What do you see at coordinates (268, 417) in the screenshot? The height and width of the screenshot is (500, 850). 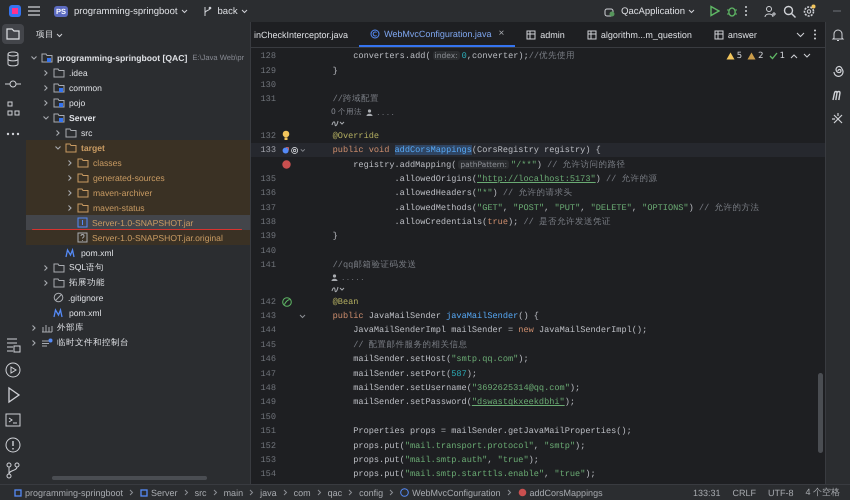 I see `line-number: 150` at bounding box center [268, 417].